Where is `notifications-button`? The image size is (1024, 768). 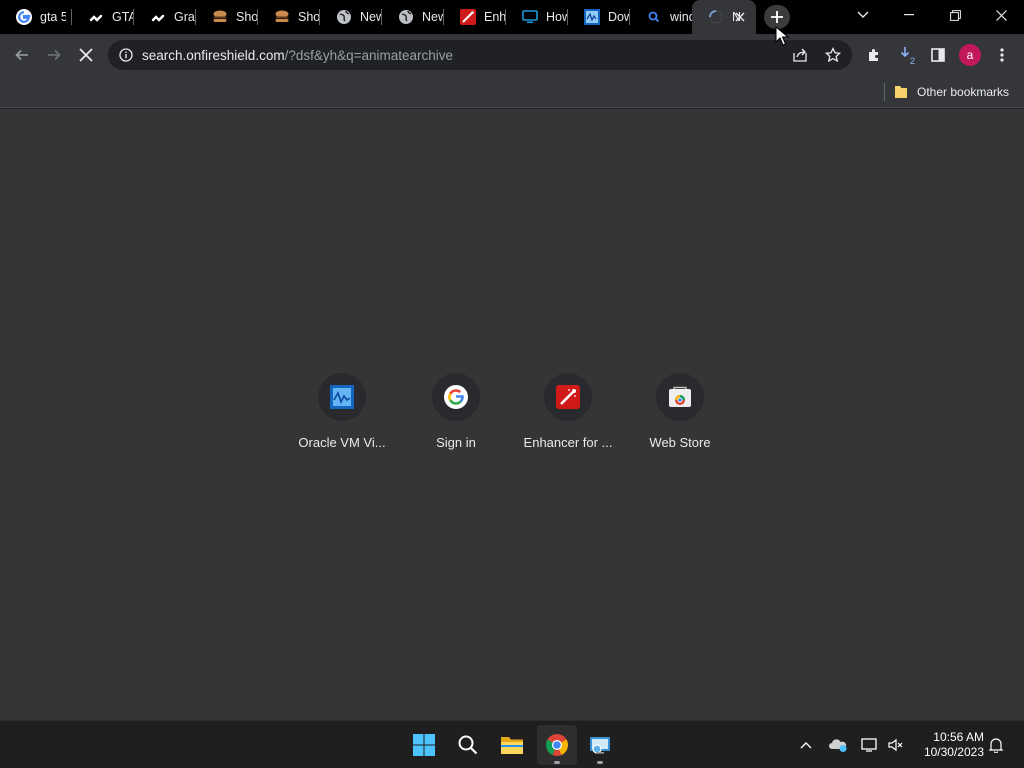 notifications-button is located at coordinates (996, 745).